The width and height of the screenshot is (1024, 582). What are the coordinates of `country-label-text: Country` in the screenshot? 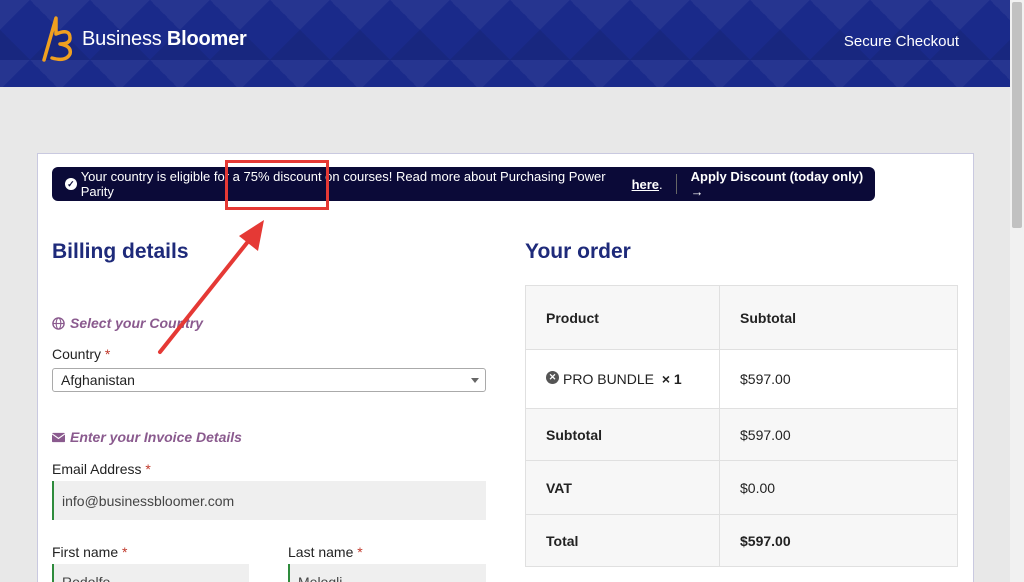 It's located at (77, 354).